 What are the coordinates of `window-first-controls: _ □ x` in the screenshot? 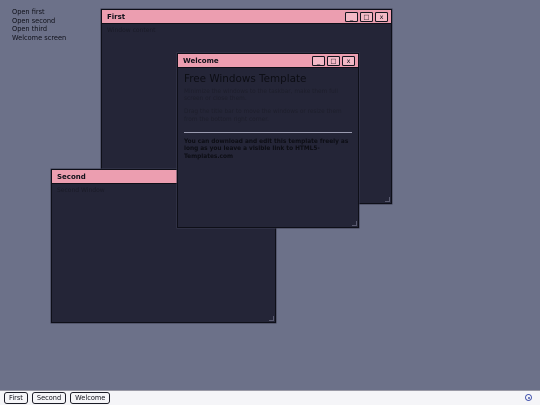 It's located at (366, 16).